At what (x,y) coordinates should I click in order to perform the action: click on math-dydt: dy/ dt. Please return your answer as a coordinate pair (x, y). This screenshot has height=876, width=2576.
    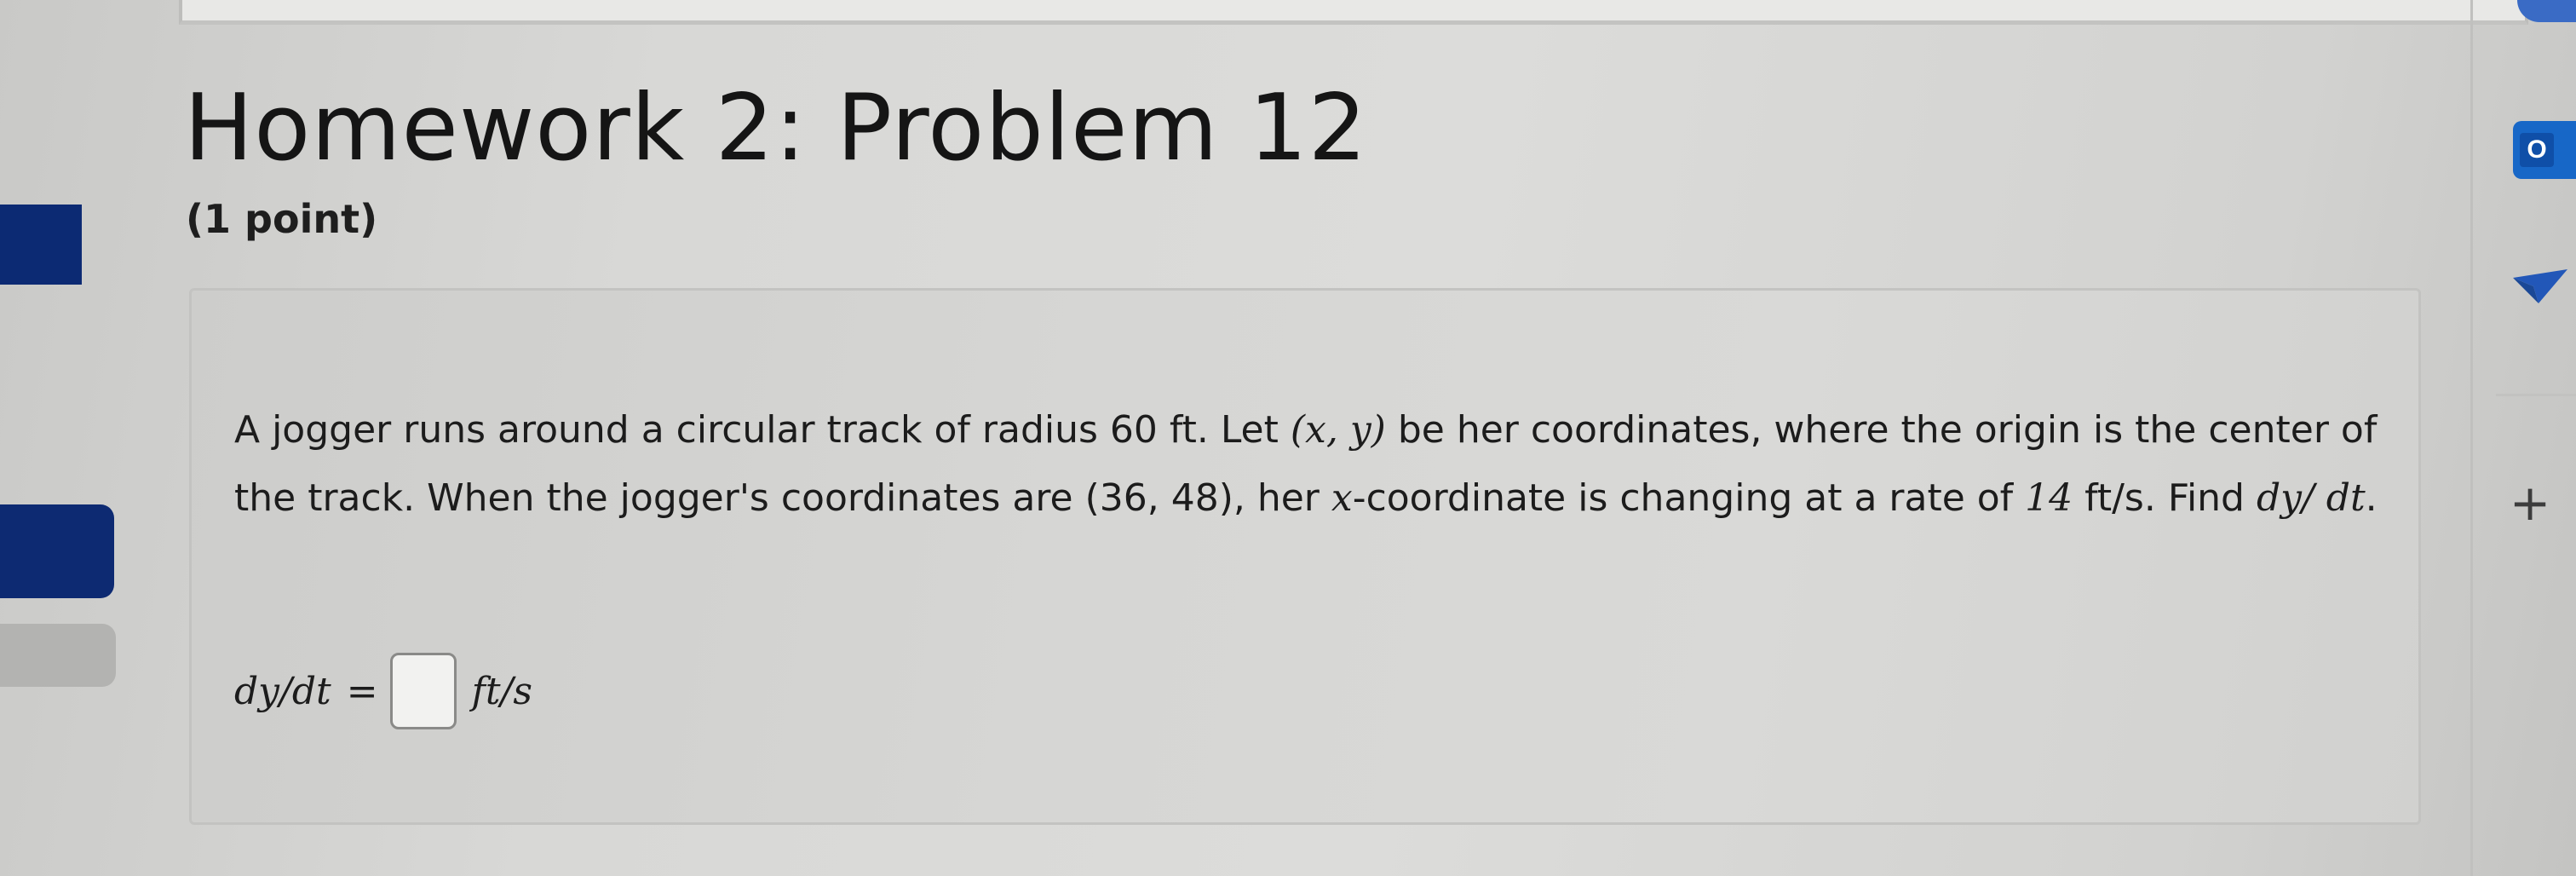
    Looking at the image, I should click on (2311, 498).